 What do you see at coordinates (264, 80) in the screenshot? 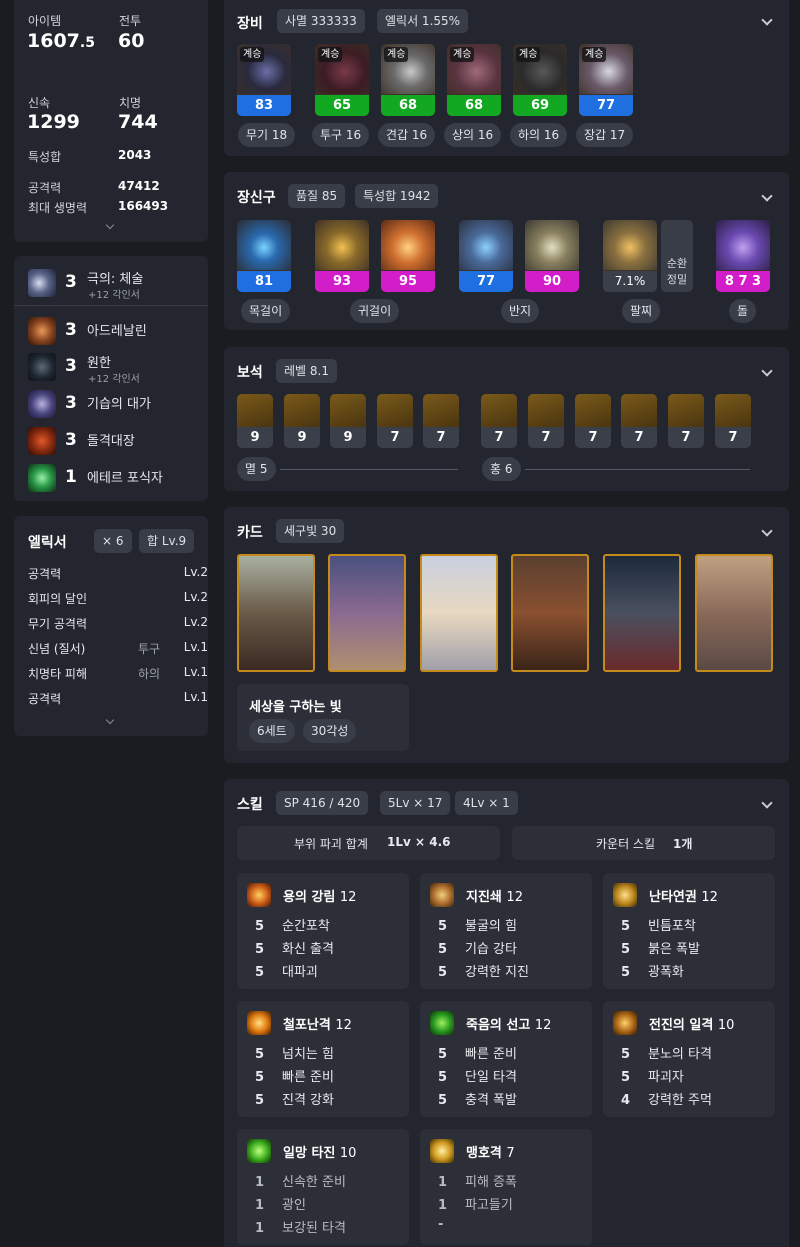
I see `equipment-weapon: 계승 83` at bounding box center [264, 80].